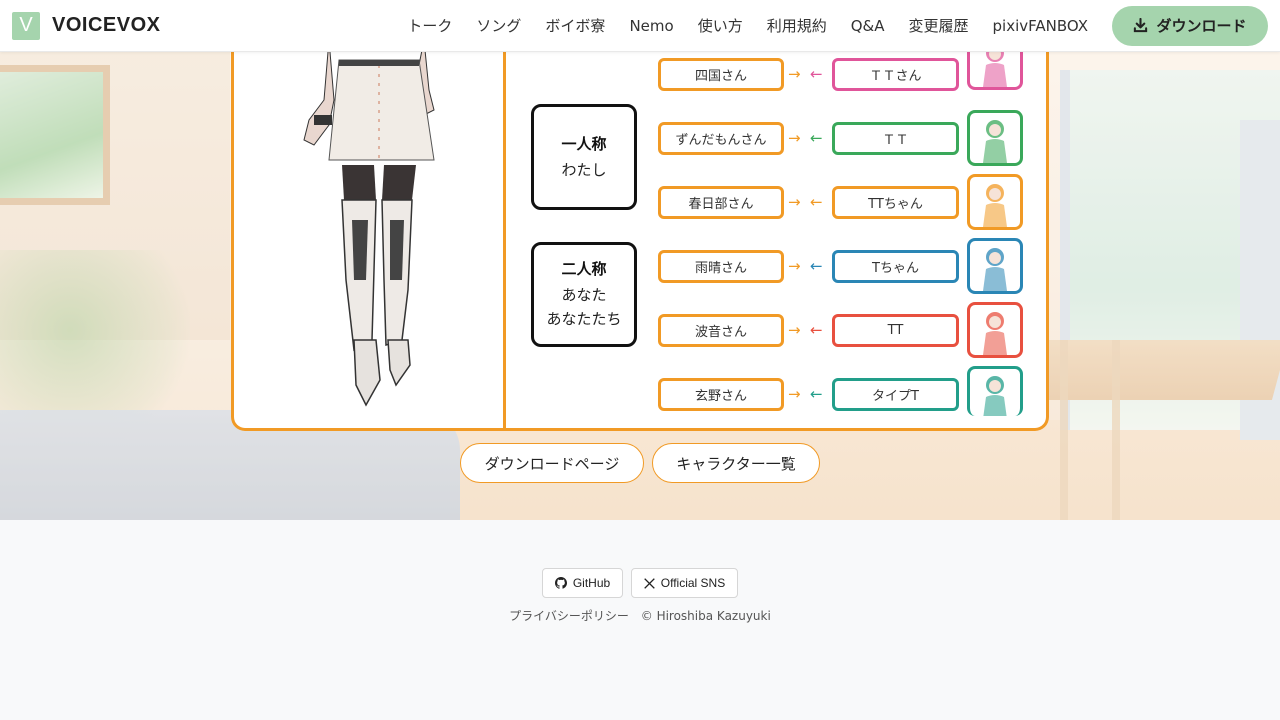  I want to click on official-sns-button: Official SNS, so click(684, 583).